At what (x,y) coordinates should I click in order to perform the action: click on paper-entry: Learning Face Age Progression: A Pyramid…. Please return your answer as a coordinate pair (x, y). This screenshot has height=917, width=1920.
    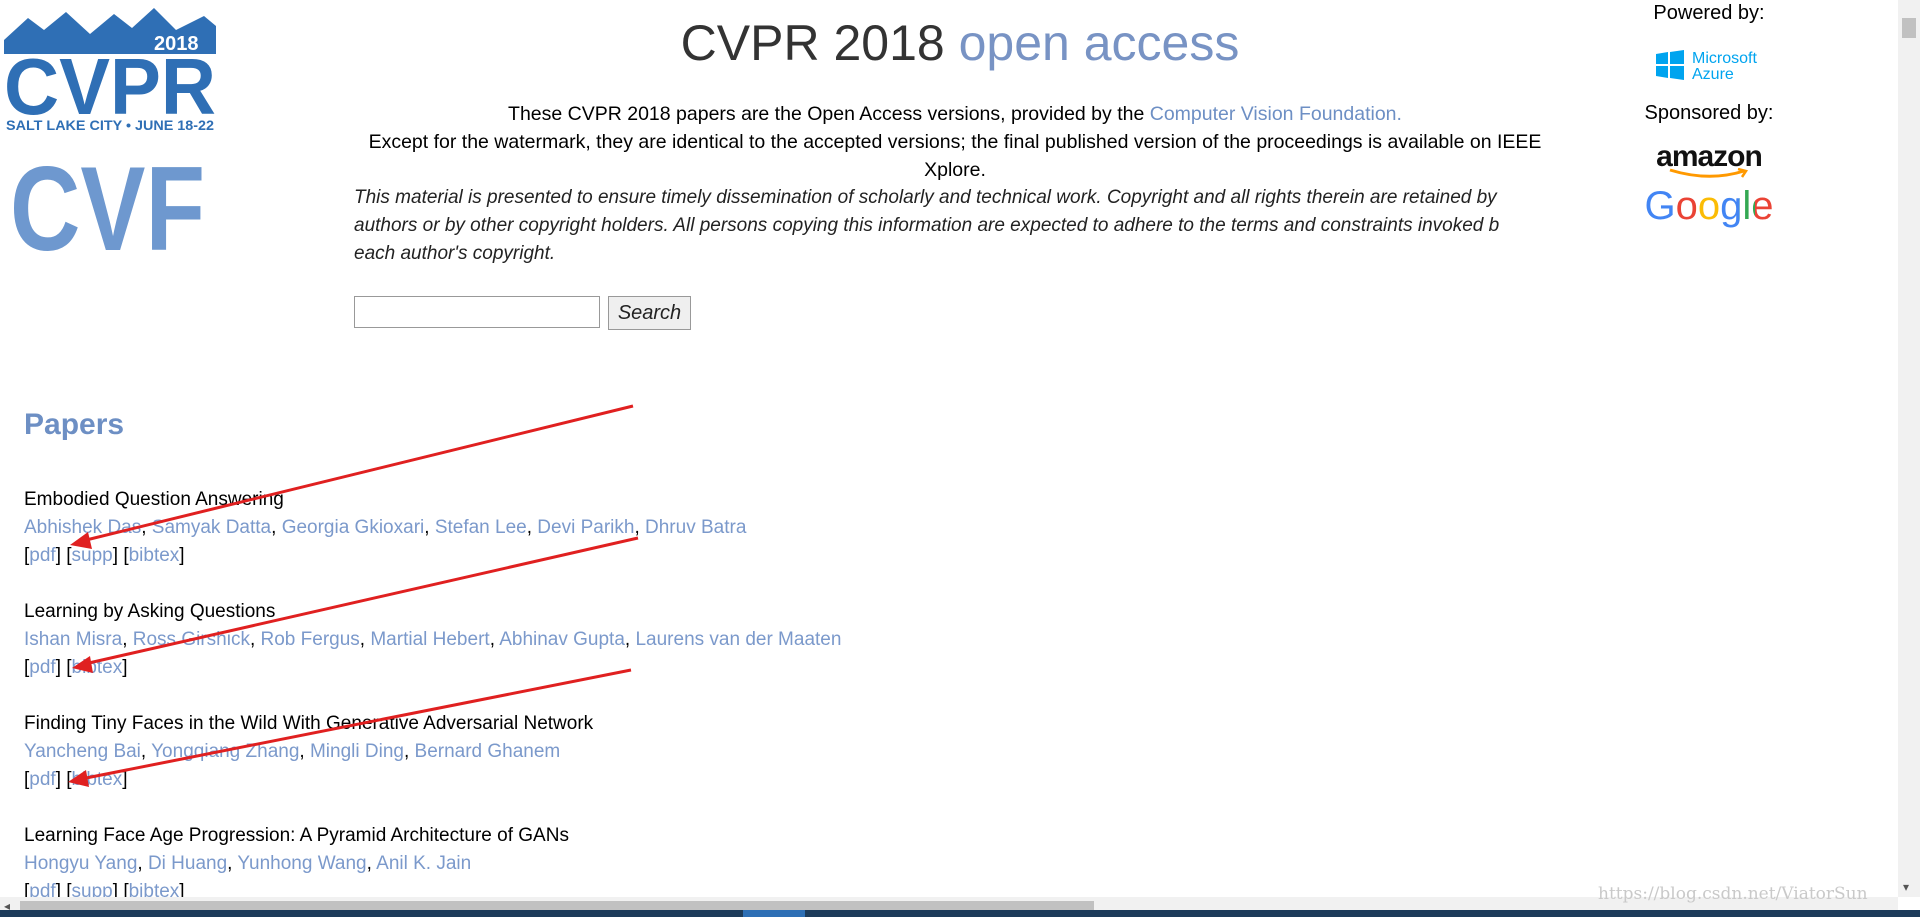
    Looking at the image, I should click on (296, 864).